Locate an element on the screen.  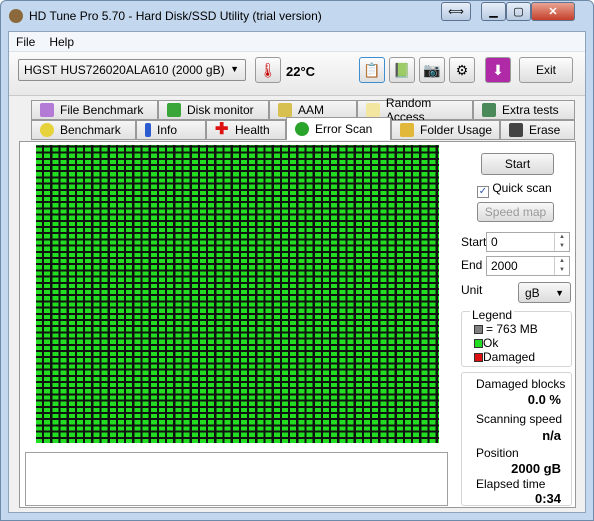
magnifier-icon is located at coordinates (302, 129).